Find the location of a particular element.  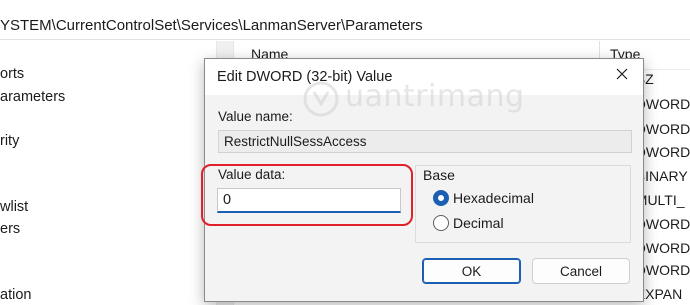

watermark-logo-icon is located at coordinates (321, 101).